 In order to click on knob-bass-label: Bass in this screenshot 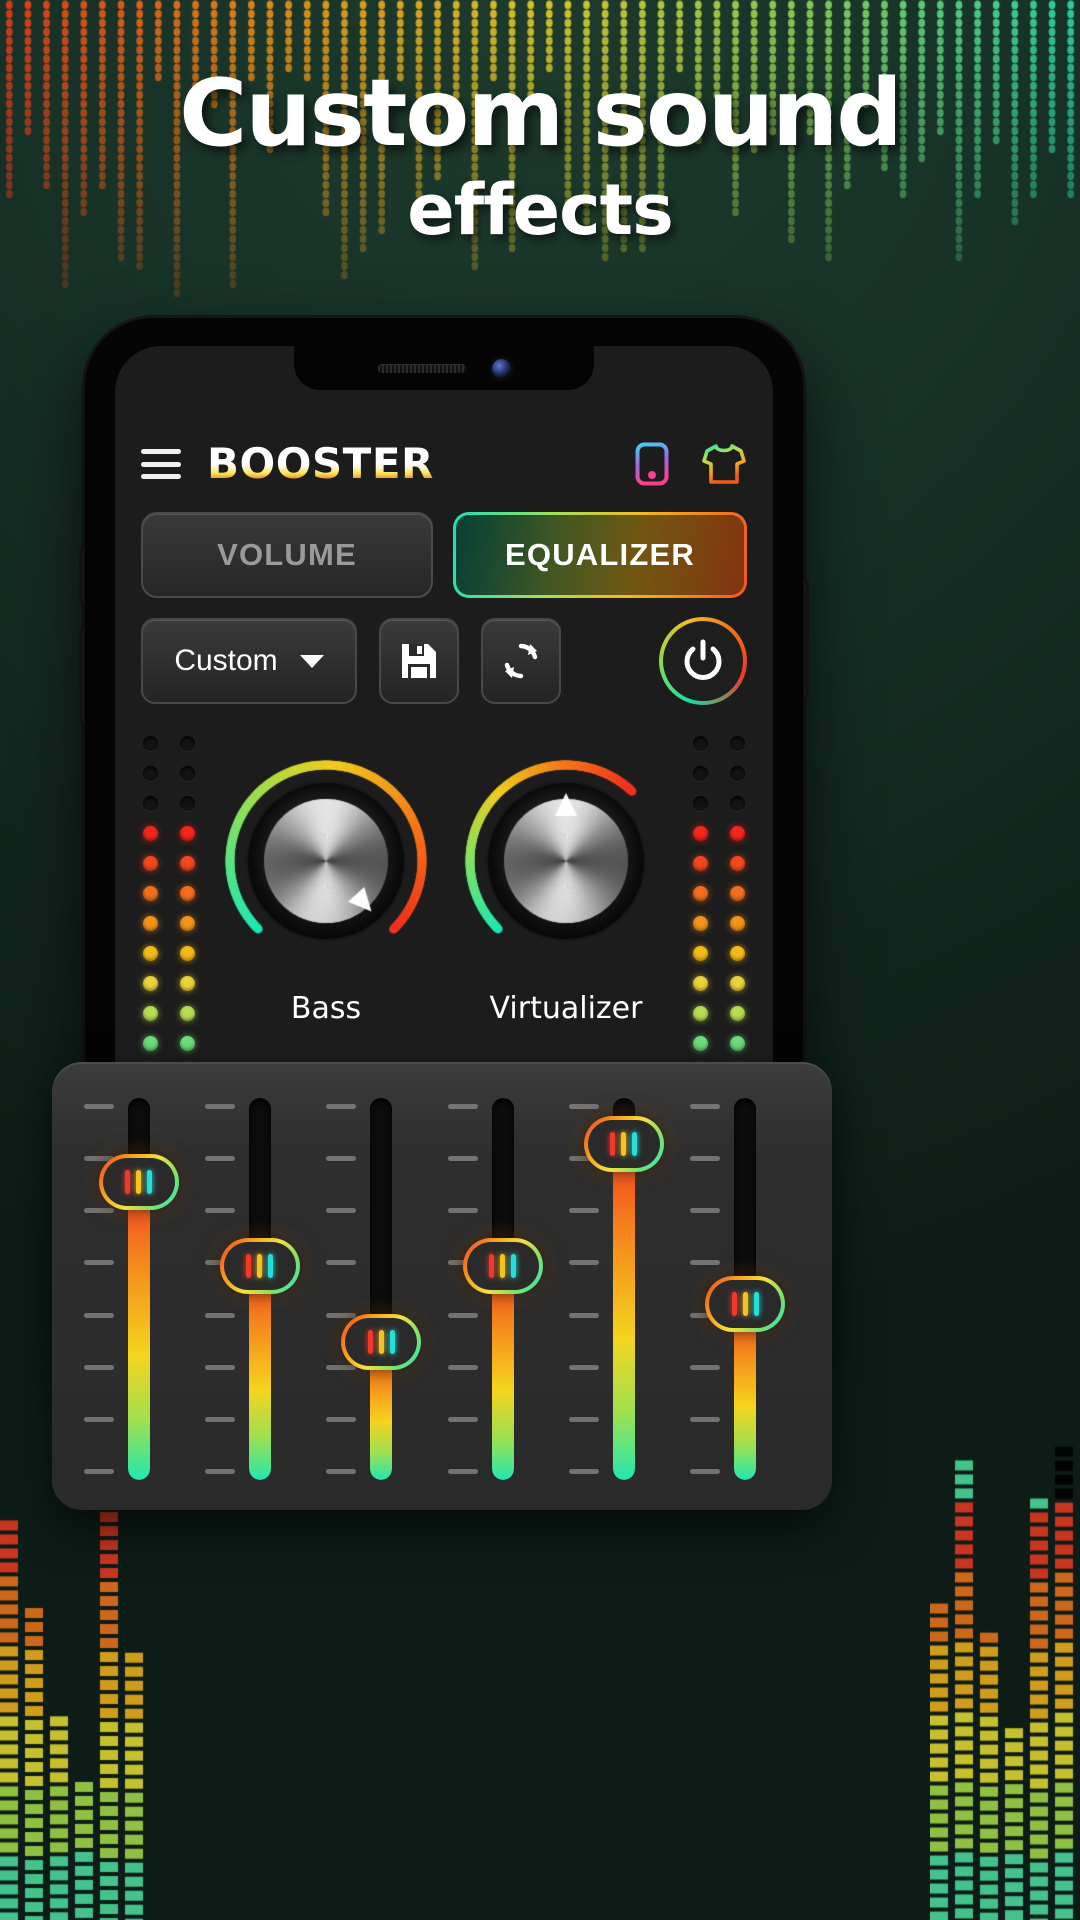, I will do `click(326, 1008)`.